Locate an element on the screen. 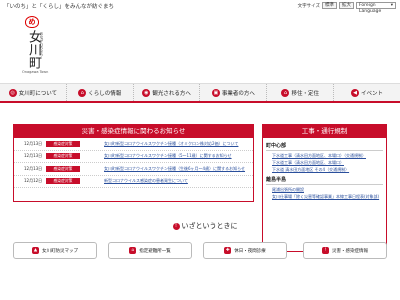 This screenshot has width=400, height=300. works-link: 尾浦出張所の開設 is located at coordinates (324, 188).